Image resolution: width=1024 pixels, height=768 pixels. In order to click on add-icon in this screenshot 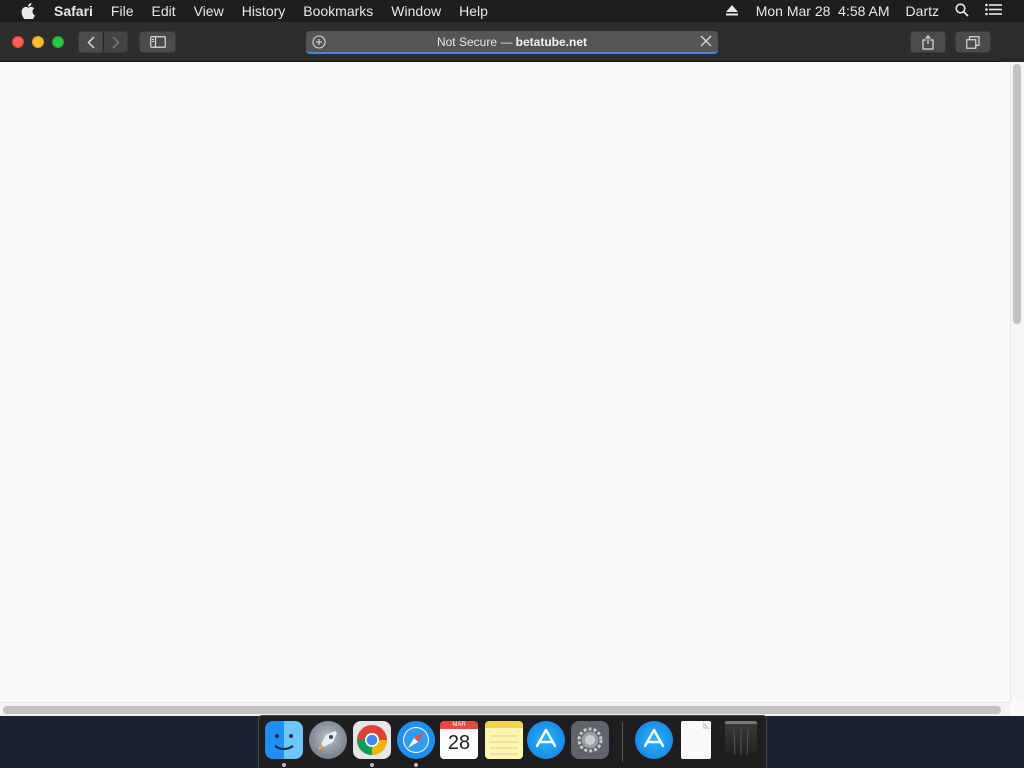, I will do `click(319, 43)`.